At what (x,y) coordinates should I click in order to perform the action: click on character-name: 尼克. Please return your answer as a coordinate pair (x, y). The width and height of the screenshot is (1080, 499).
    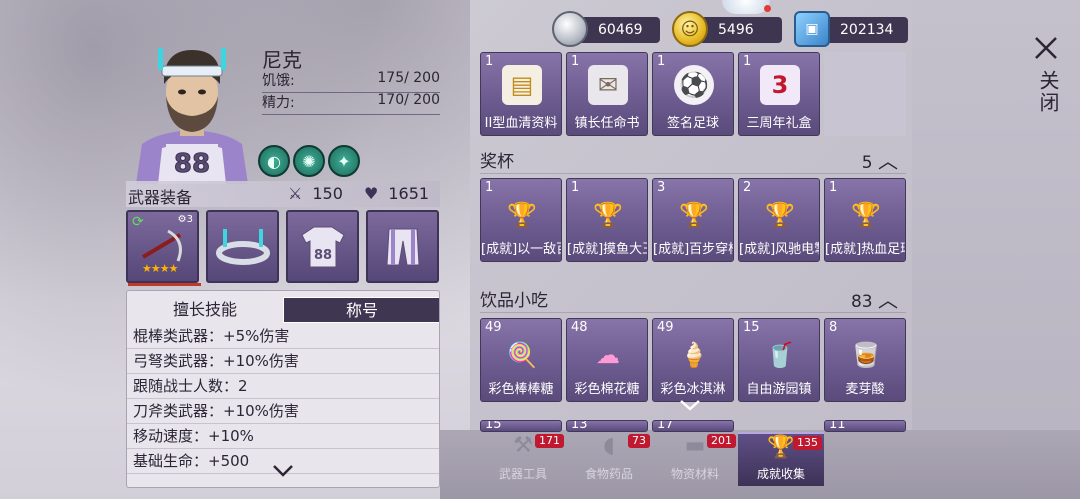
    Looking at the image, I should click on (282, 60).